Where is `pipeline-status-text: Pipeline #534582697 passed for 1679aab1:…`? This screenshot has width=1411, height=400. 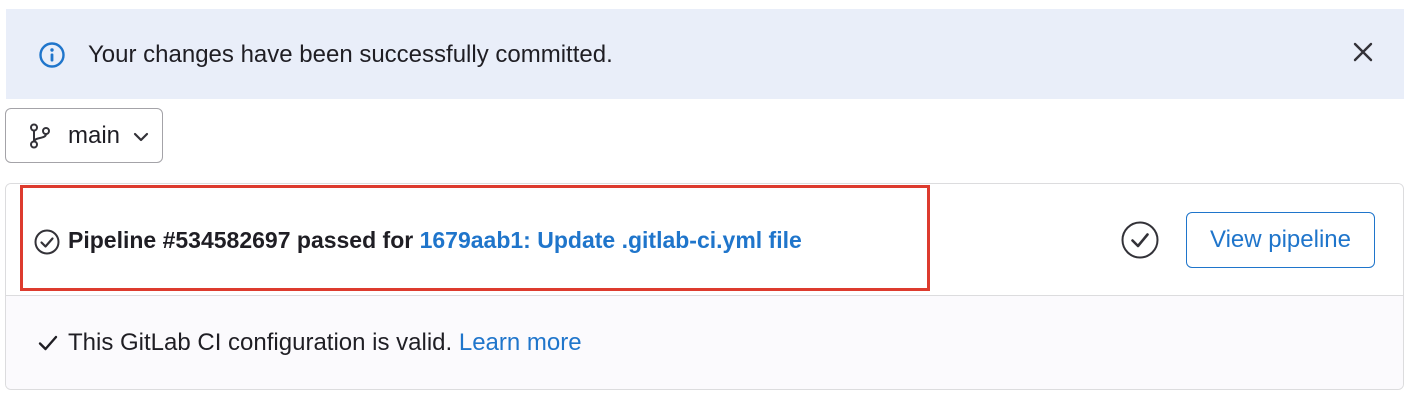 pipeline-status-text: Pipeline #534582697 passed for 1679aab1:… is located at coordinates (435, 240).